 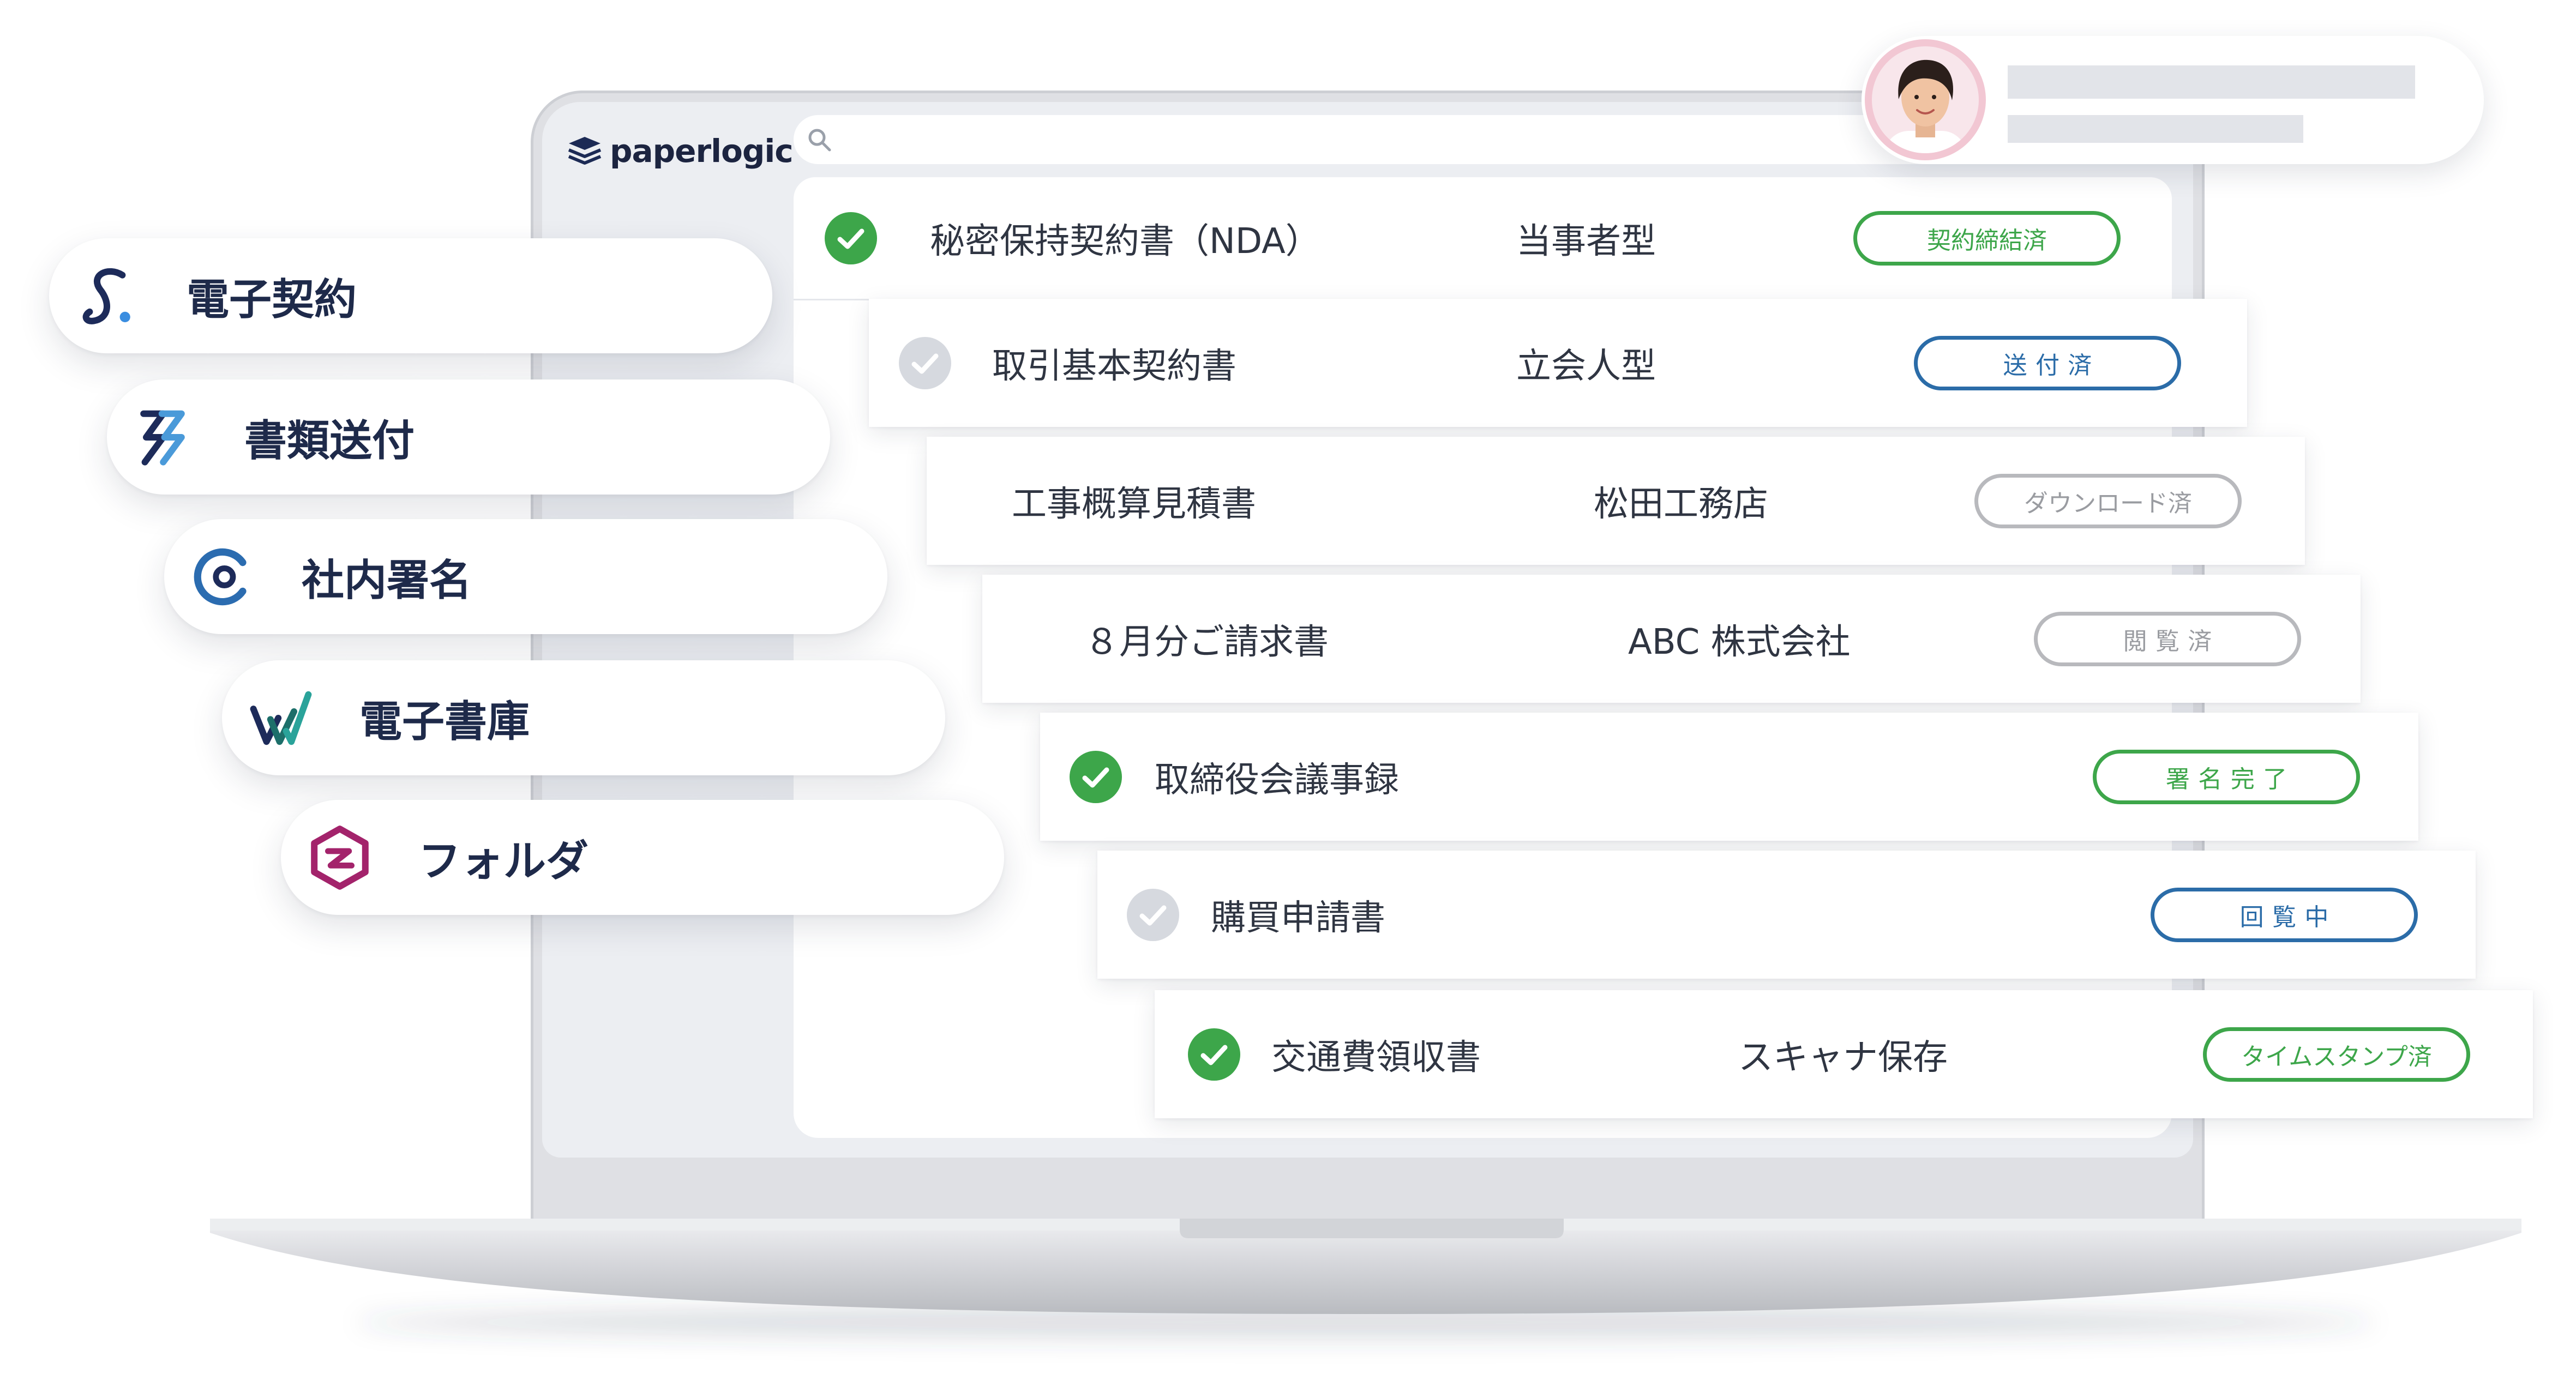 I want to click on send-arrows-icon, so click(x=163, y=438).